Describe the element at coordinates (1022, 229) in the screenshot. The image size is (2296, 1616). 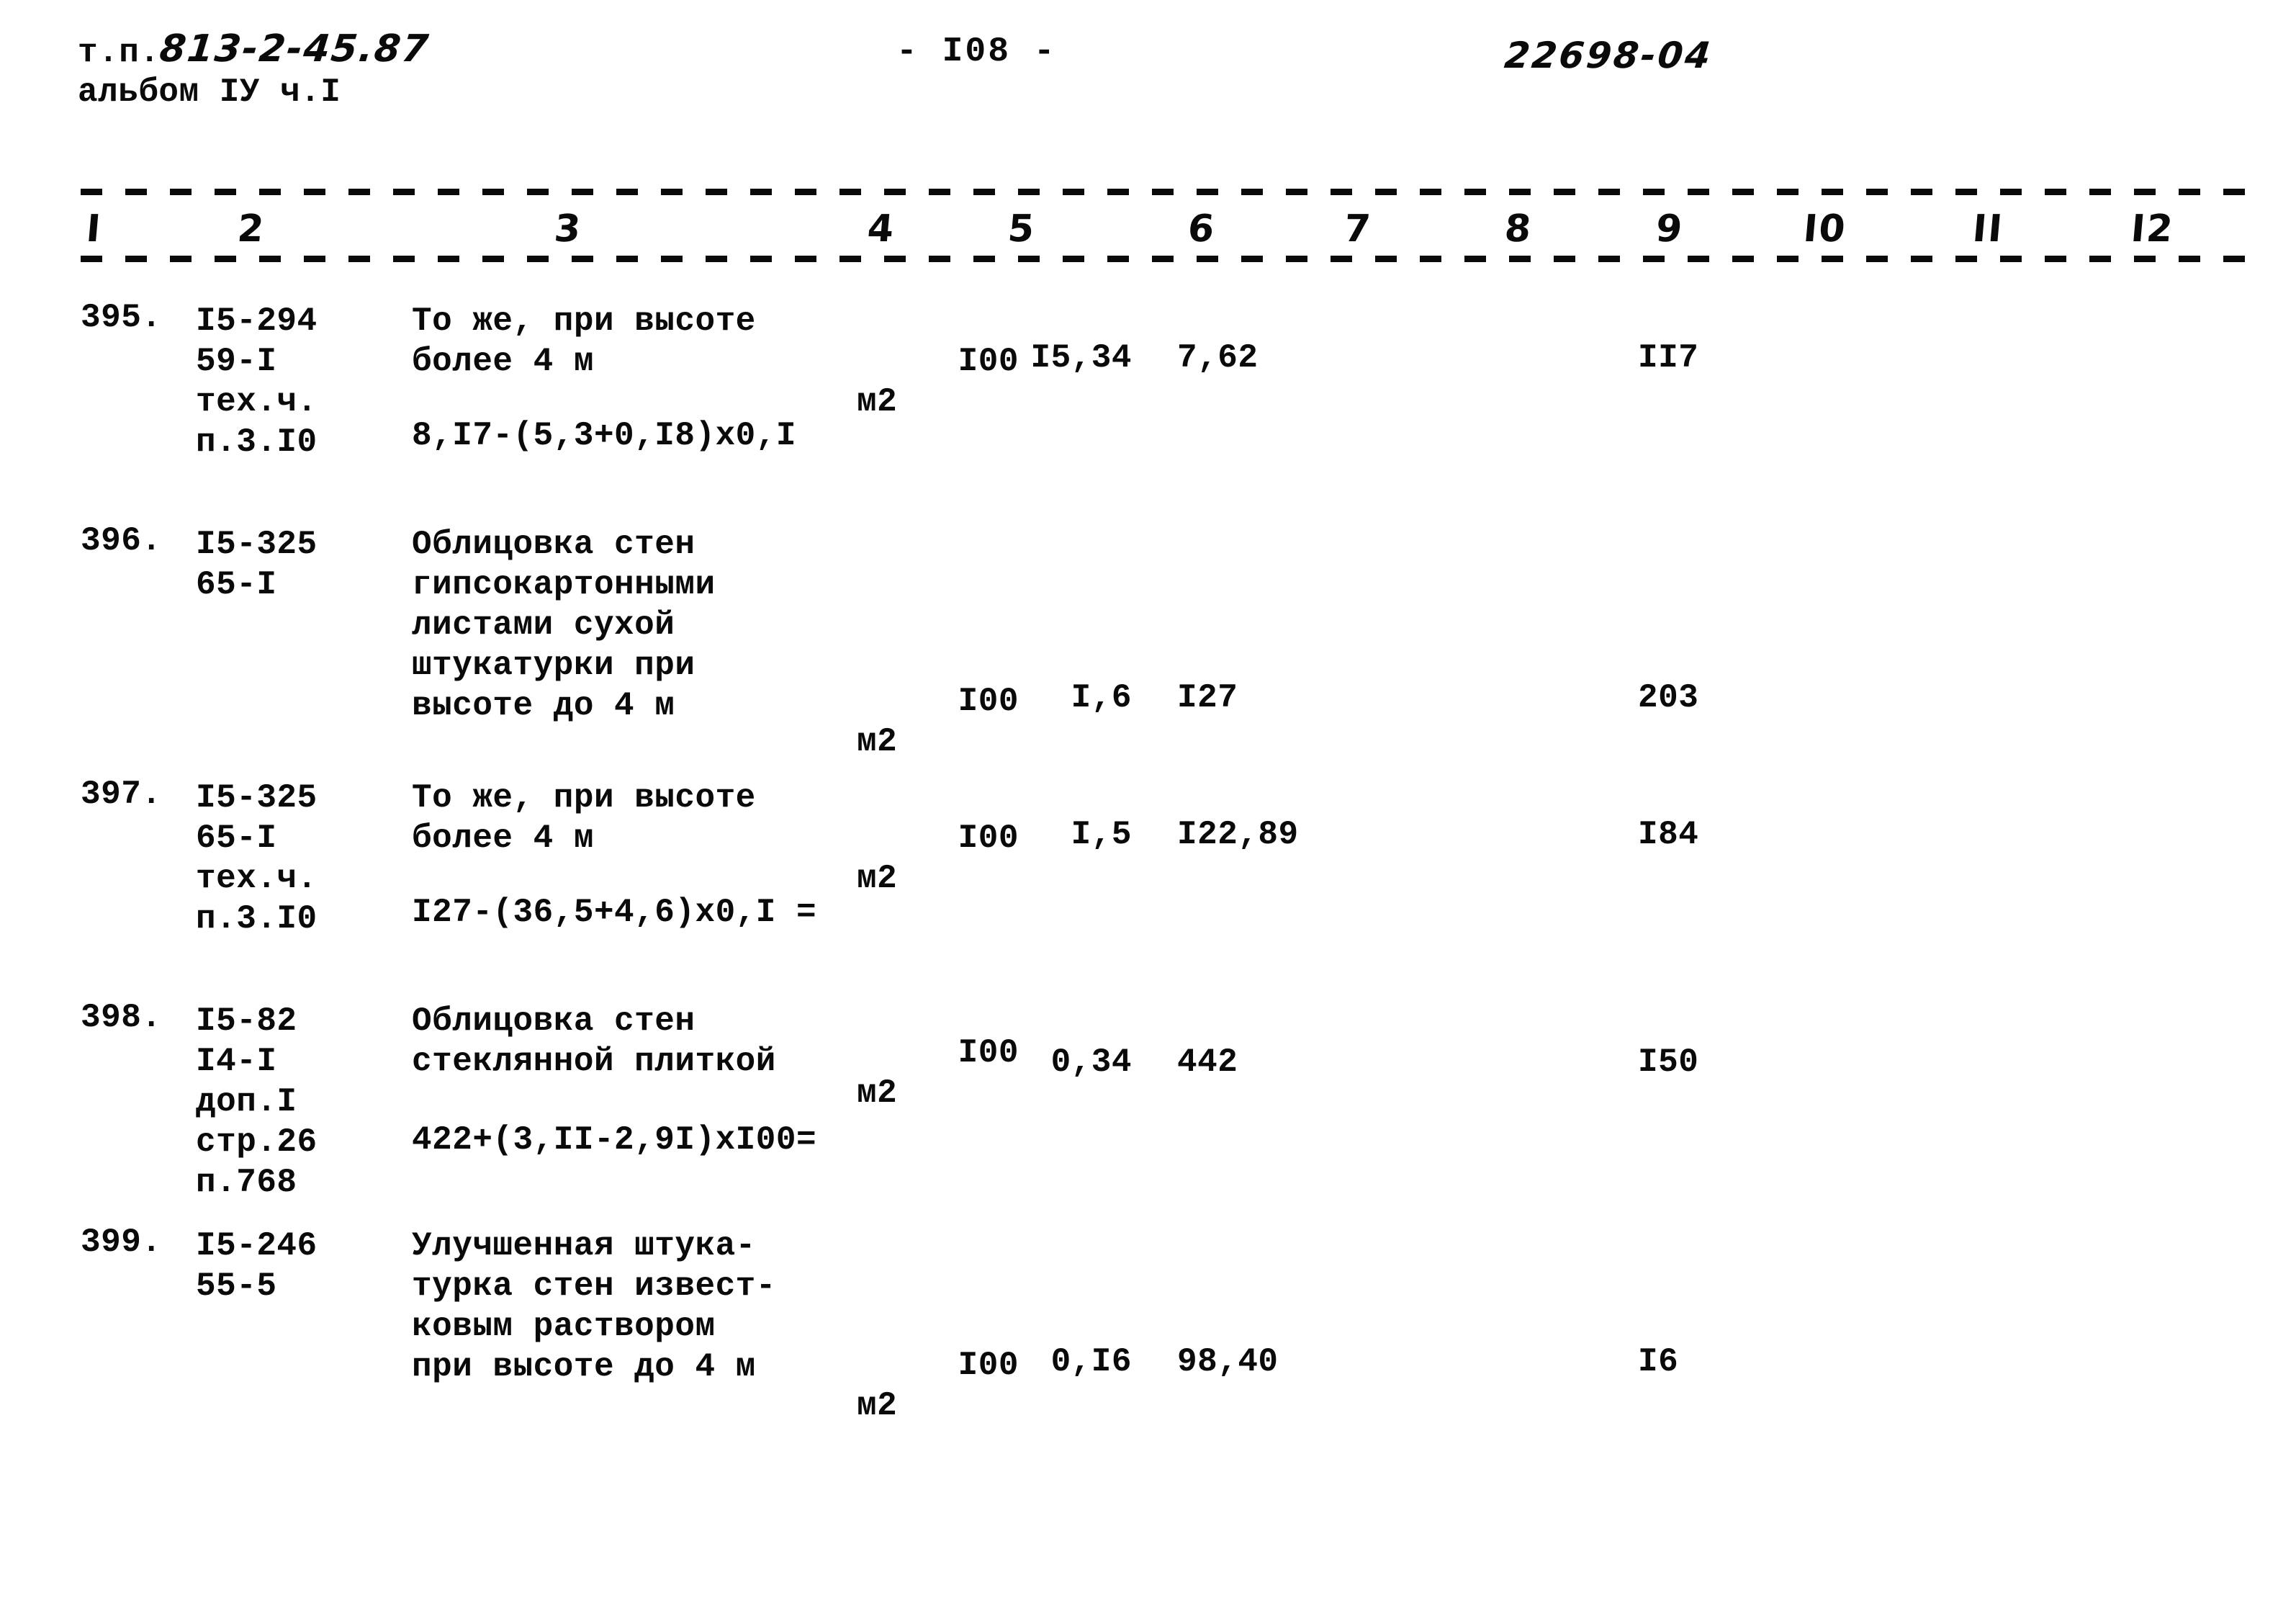
I see `column-header-5: 5` at that location.